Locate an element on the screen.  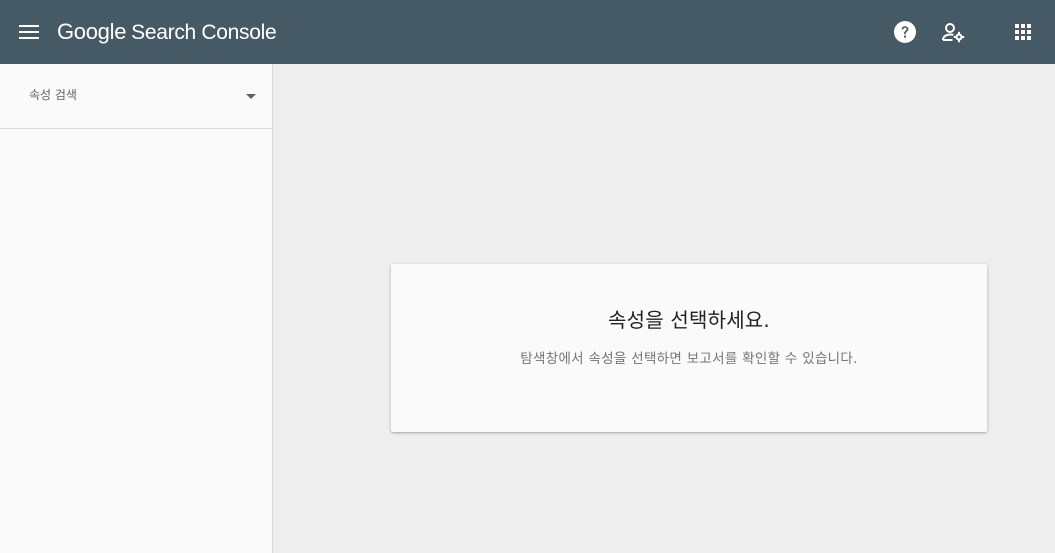
card-description: 탐색창에서 속성을 선택하면 보고서를 확인할 수 있습니다. is located at coordinates (689, 359).